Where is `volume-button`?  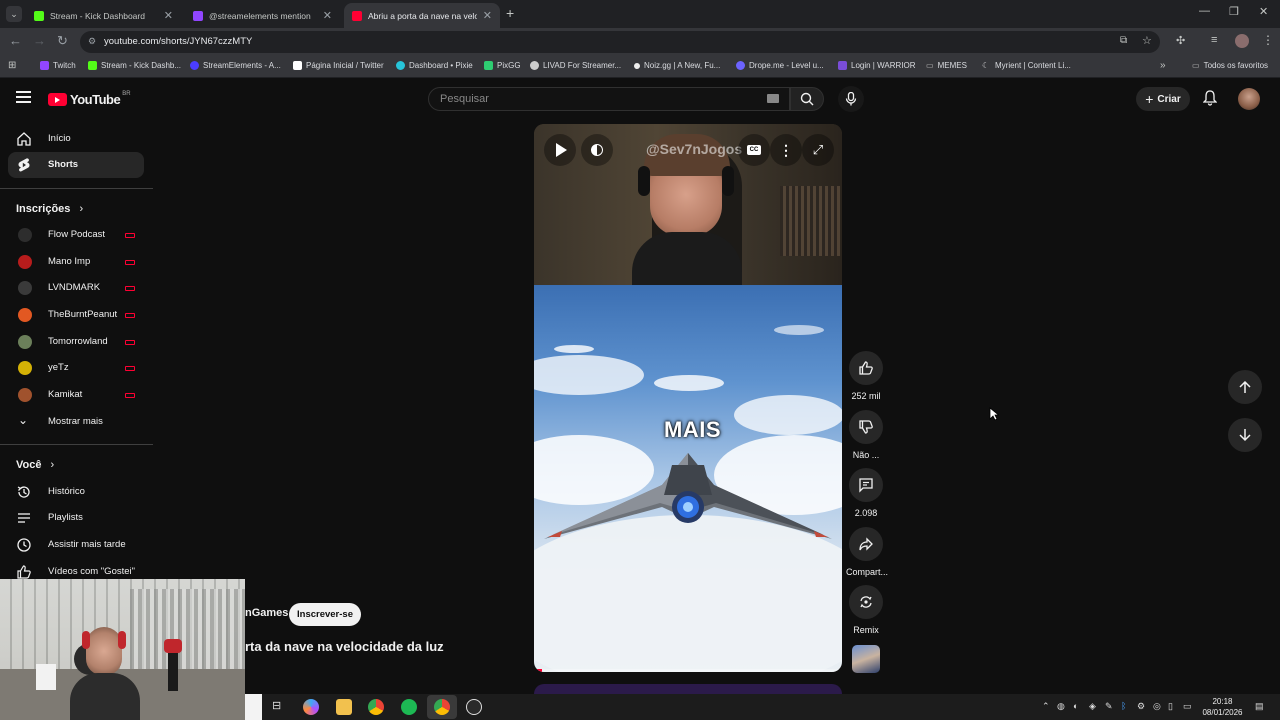 volume-button is located at coordinates (597, 150).